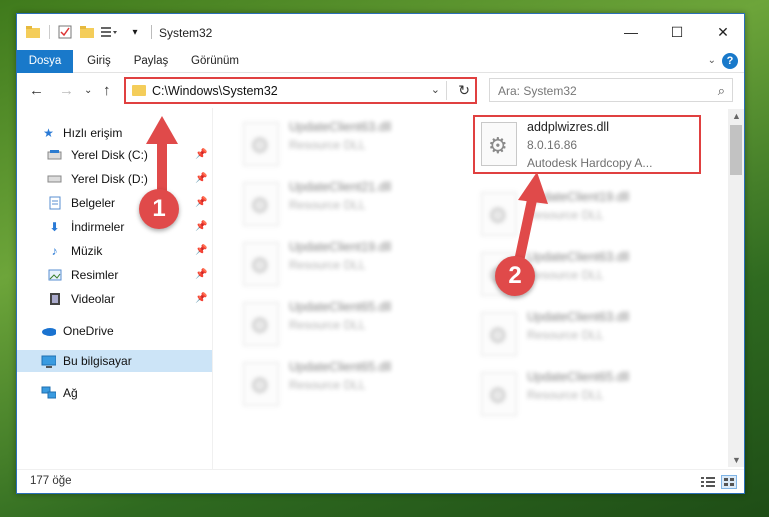 This screenshot has height=517, width=769. I want to click on up-arrow-icon: ↑, so click(107, 90).